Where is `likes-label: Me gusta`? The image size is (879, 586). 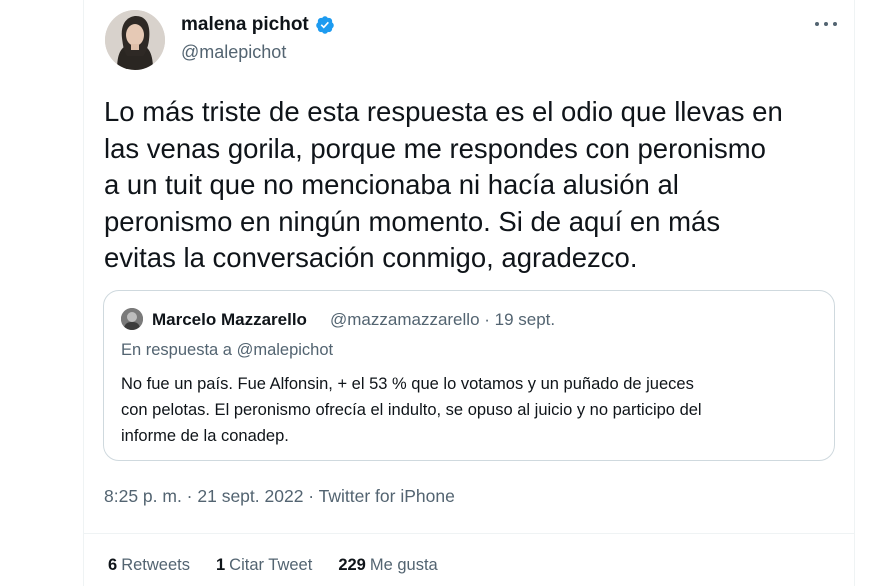
likes-label: Me gusta is located at coordinates (403, 565).